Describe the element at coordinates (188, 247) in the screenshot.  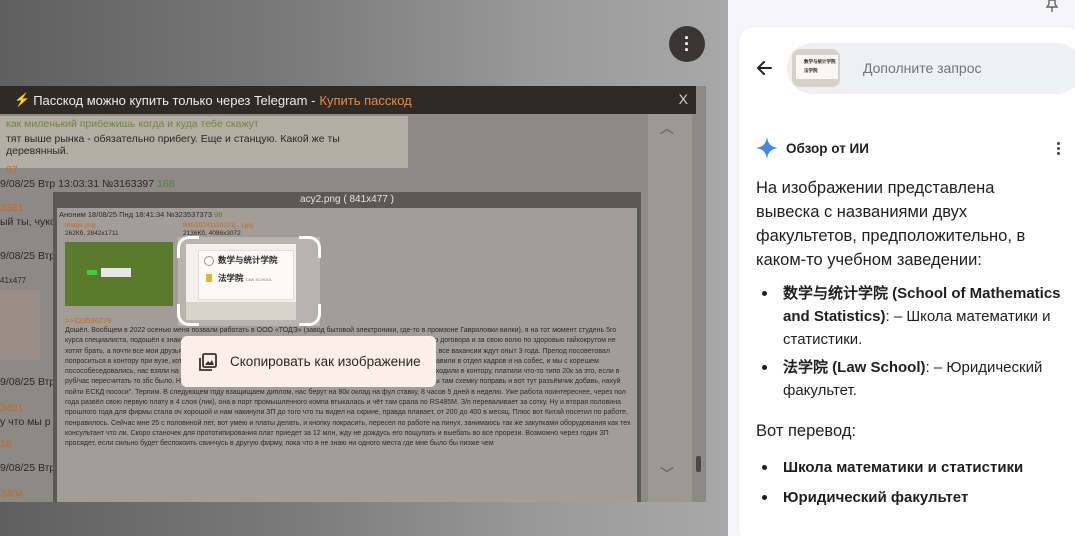
I see `selection-handle-top-left` at that location.